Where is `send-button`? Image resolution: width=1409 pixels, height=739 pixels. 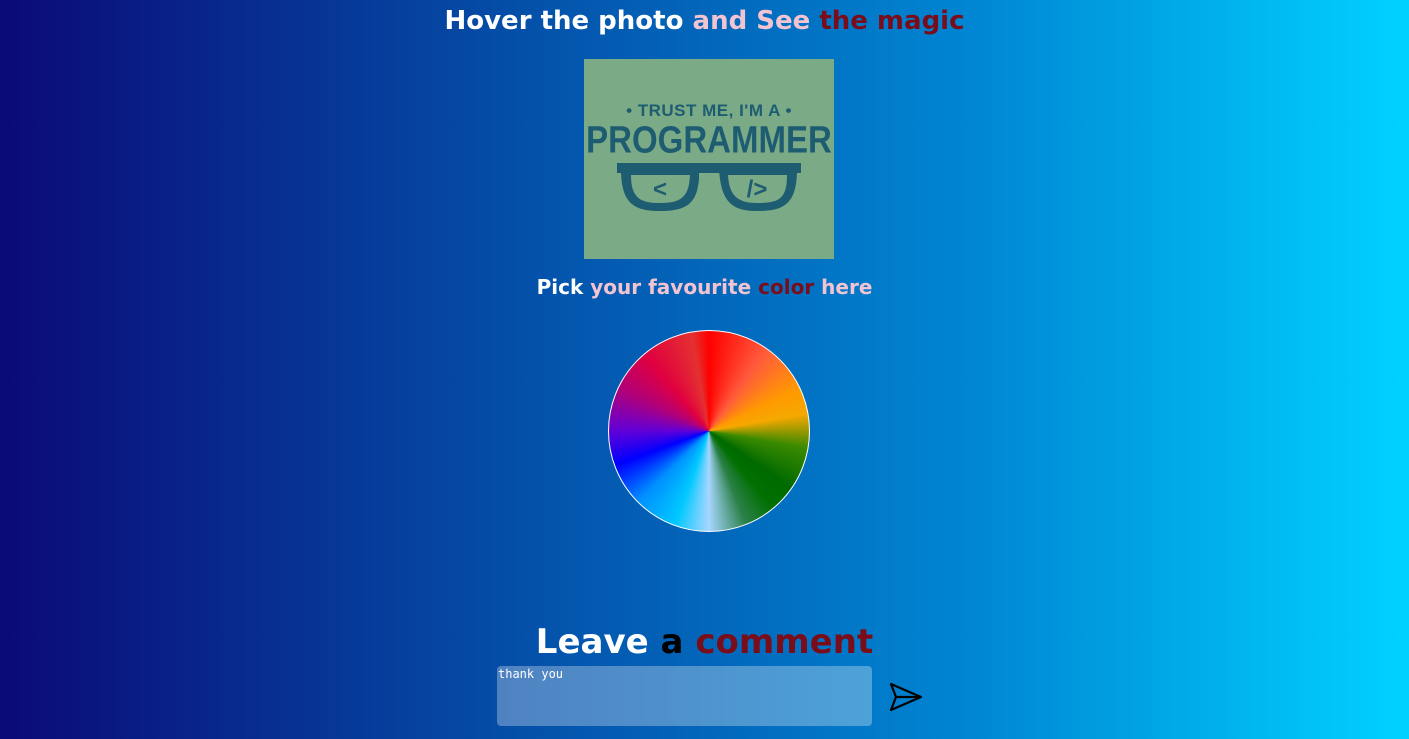 send-button is located at coordinates (906, 697).